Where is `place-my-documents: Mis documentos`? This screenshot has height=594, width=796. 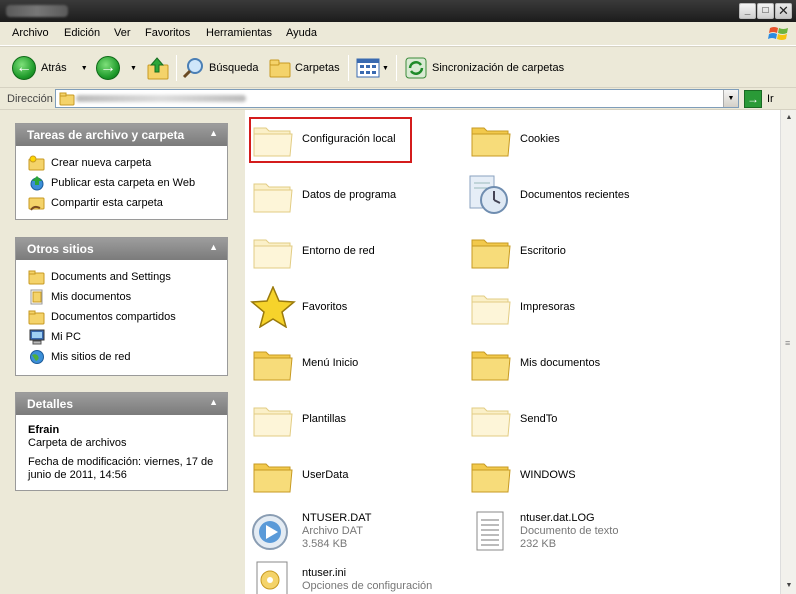
place-my-documents: Mis documentos is located at coordinates (127, 297).